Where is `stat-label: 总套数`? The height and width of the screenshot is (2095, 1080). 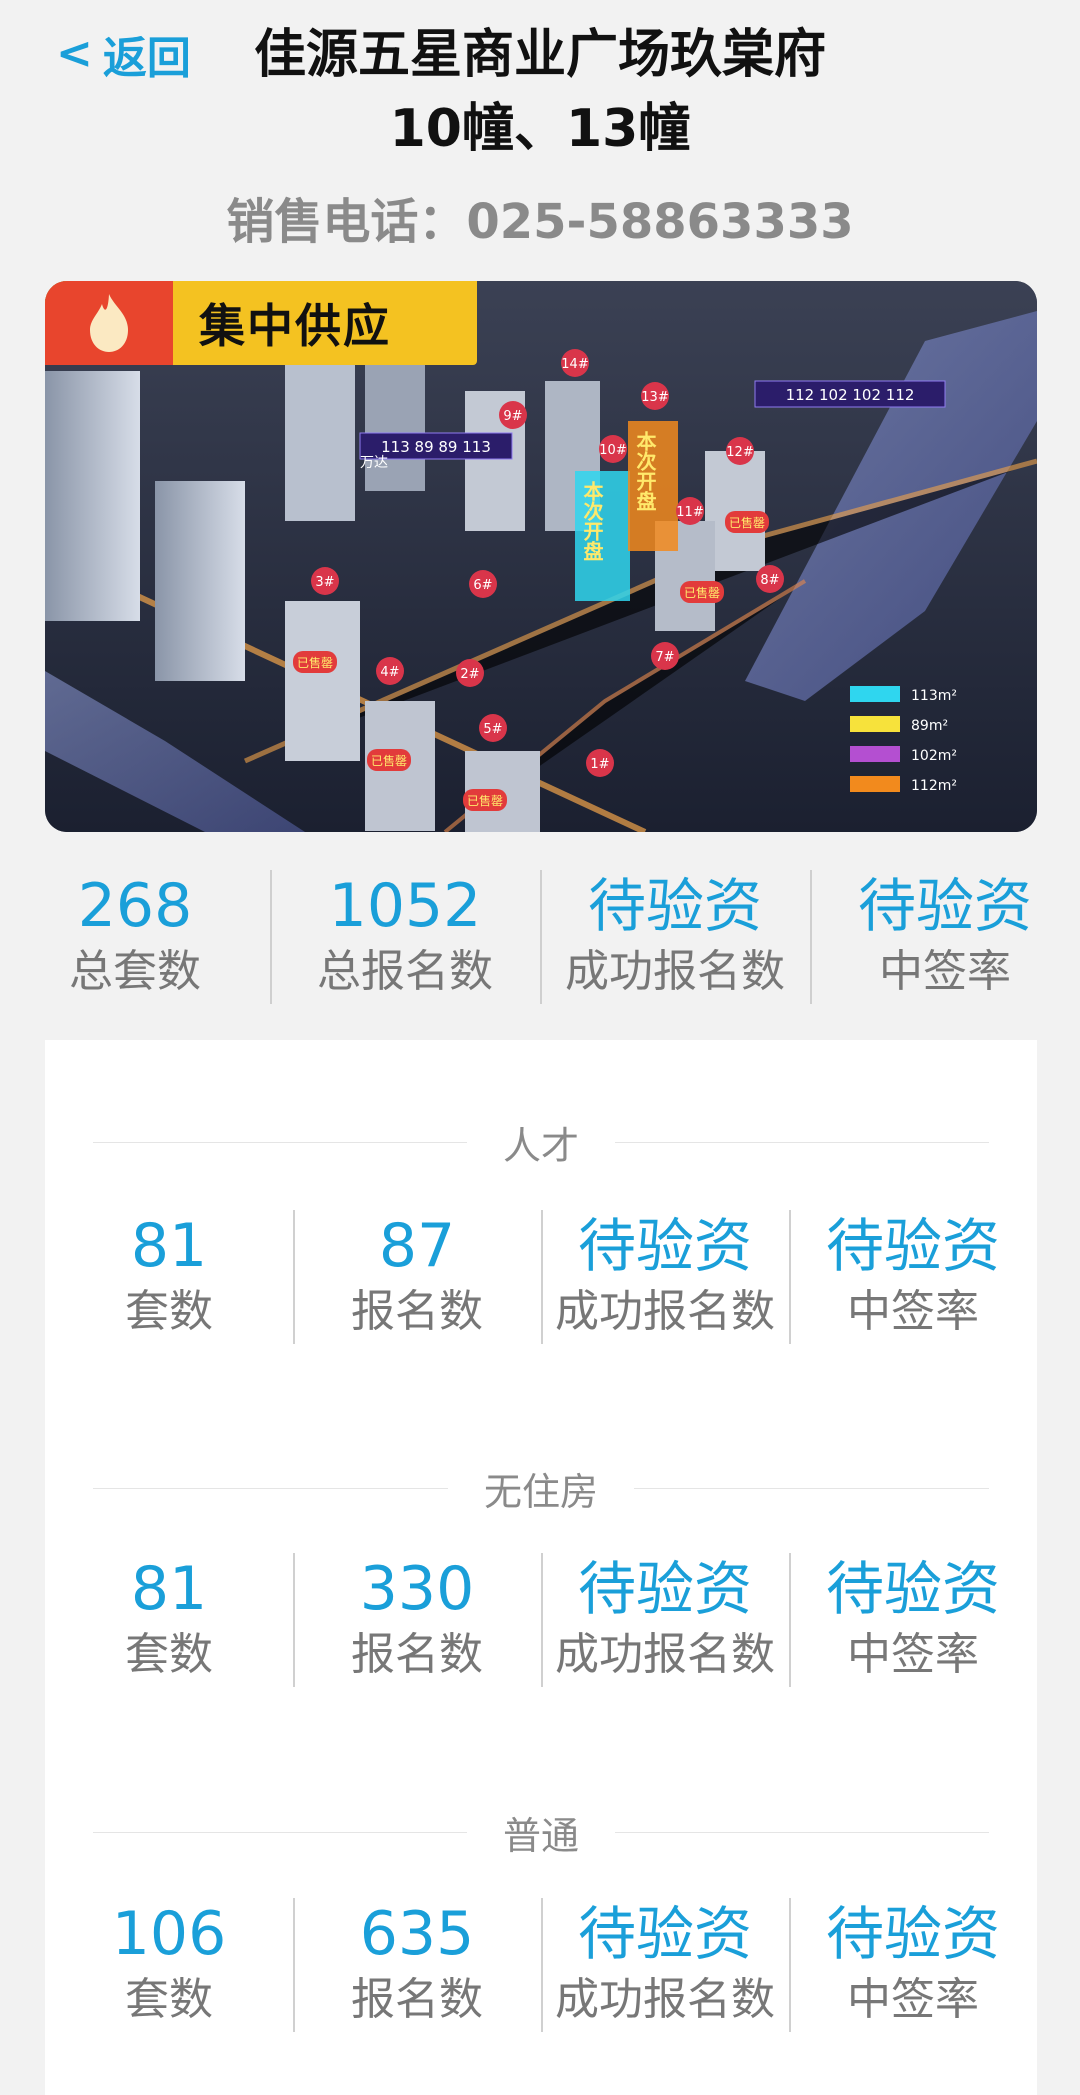 stat-label: 总套数 is located at coordinates (135, 971).